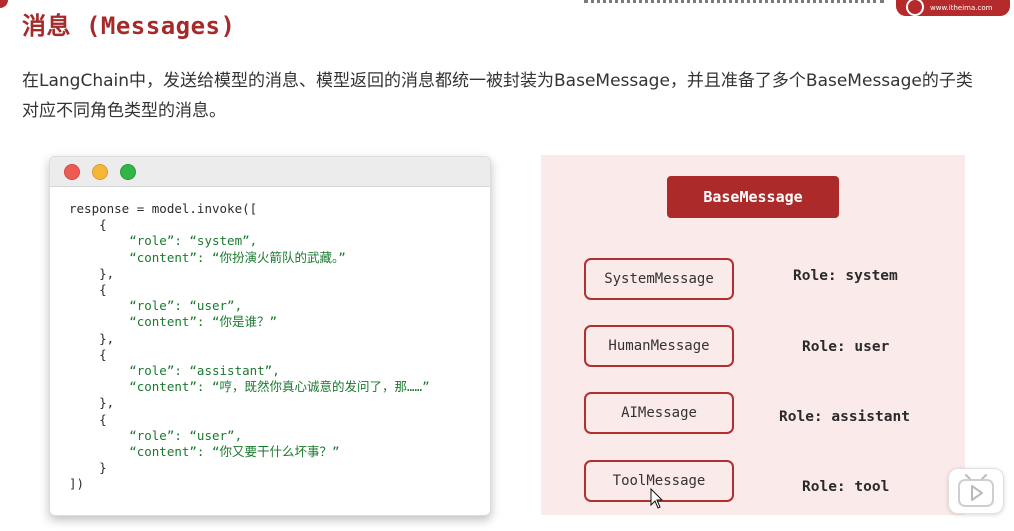 The height and width of the screenshot is (531, 1014). Describe the element at coordinates (128, 171) in the screenshot. I see `maximize-dot-icon` at that location.